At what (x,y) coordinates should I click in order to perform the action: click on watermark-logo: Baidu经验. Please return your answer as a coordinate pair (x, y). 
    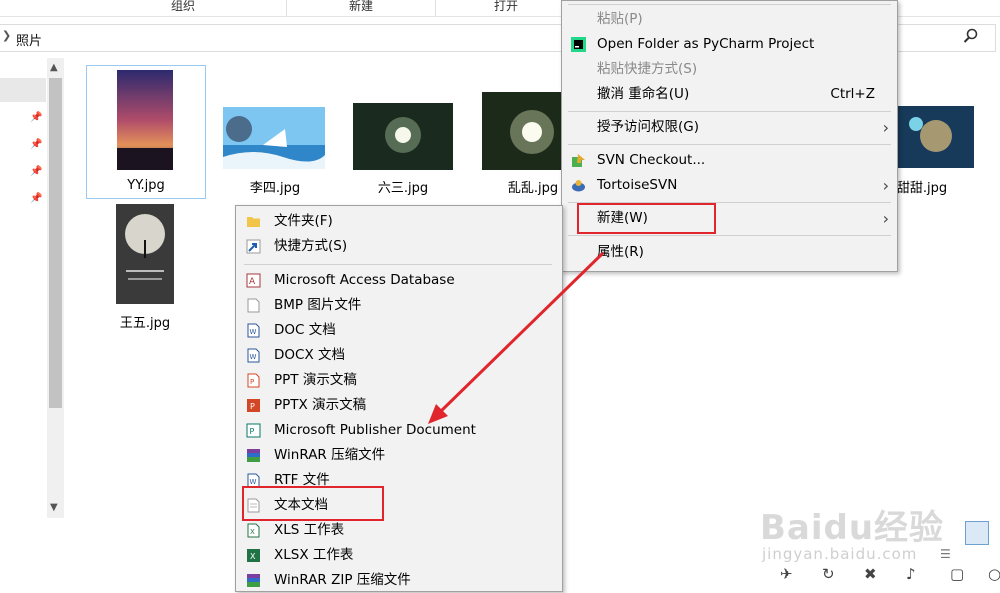
    Looking at the image, I should click on (852, 528).